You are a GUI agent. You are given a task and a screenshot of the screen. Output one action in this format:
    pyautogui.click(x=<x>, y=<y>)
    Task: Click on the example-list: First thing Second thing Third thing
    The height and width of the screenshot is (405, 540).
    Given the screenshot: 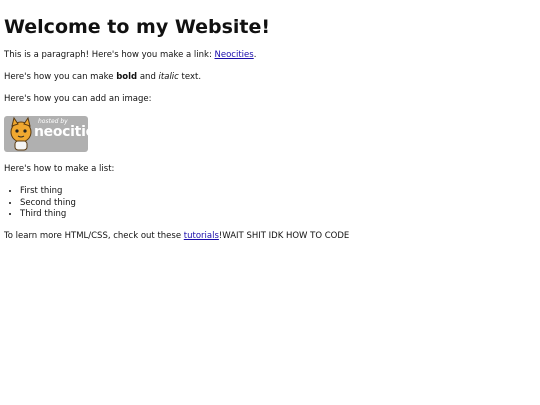 What is the action you would take?
    pyautogui.click(x=270, y=203)
    